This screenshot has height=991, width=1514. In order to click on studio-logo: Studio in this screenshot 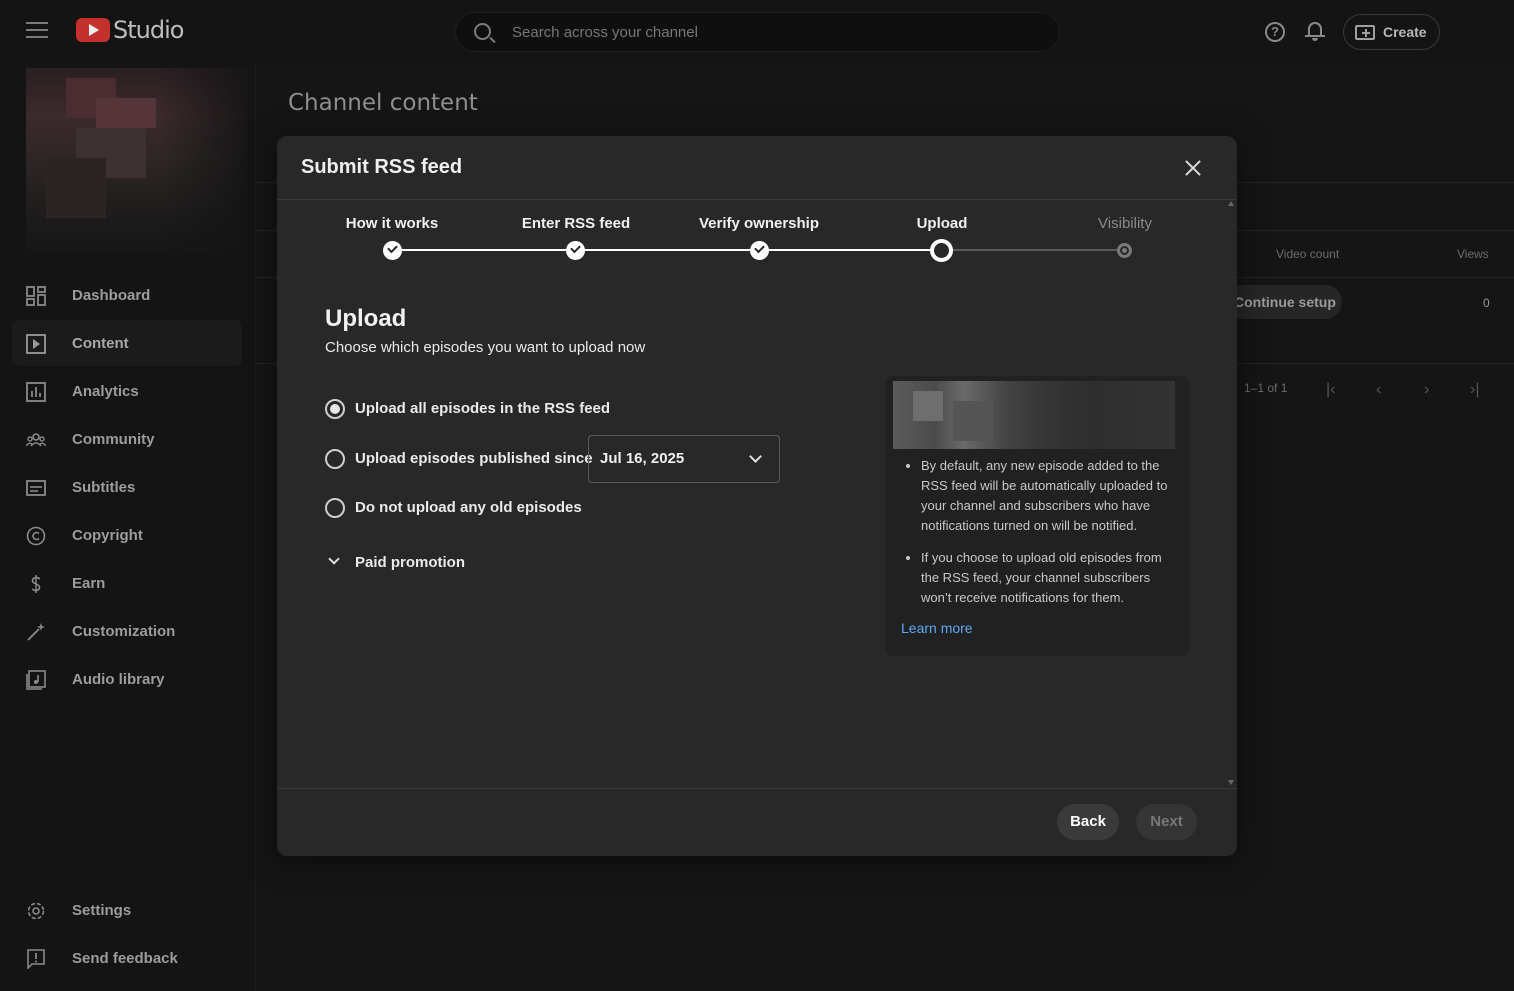, I will do `click(130, 30)`.